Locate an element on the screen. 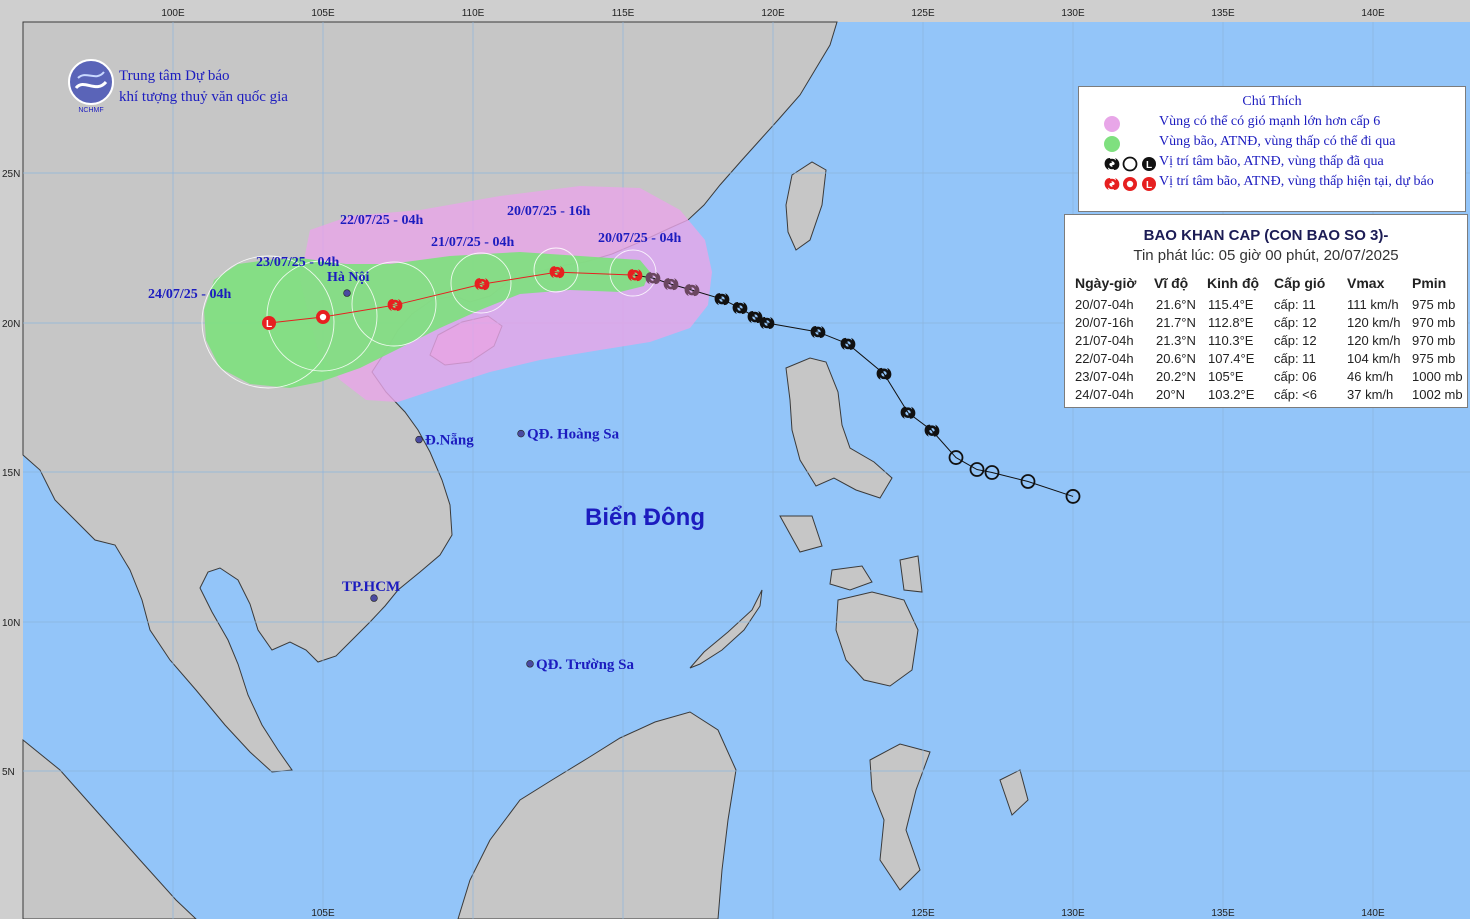  bulletin-issued-time: Tin phát lúc: 05 giờ 00 phút, 20/07/2025 is located at coordinates (1266, 255).